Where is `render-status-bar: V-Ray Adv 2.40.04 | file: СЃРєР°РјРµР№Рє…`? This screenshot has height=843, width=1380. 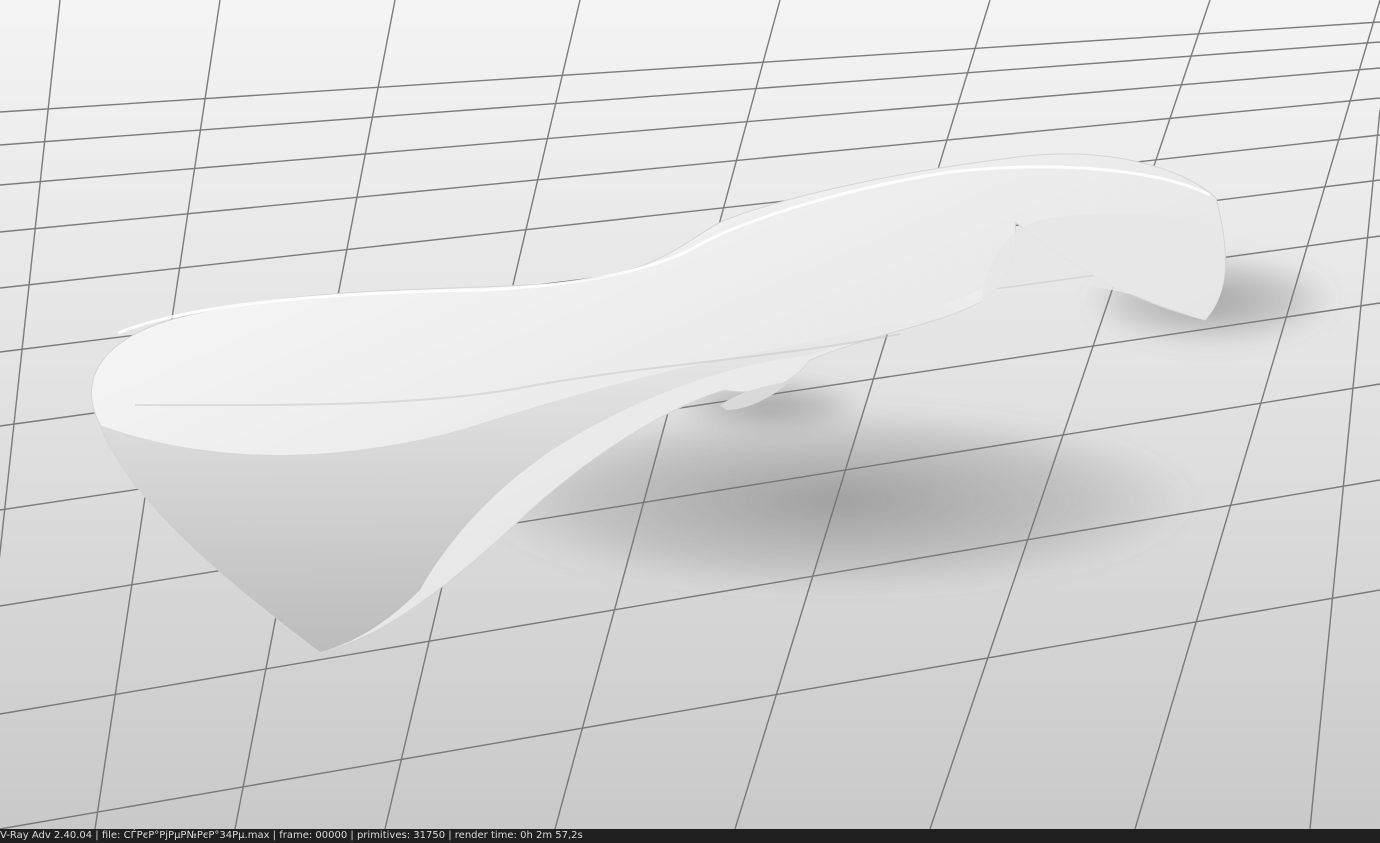 render-status-bar: V-Ray Adv 2.40.04 | file: СЃРєР°РјРµР№Рє… is located at coordinates (690, 836).